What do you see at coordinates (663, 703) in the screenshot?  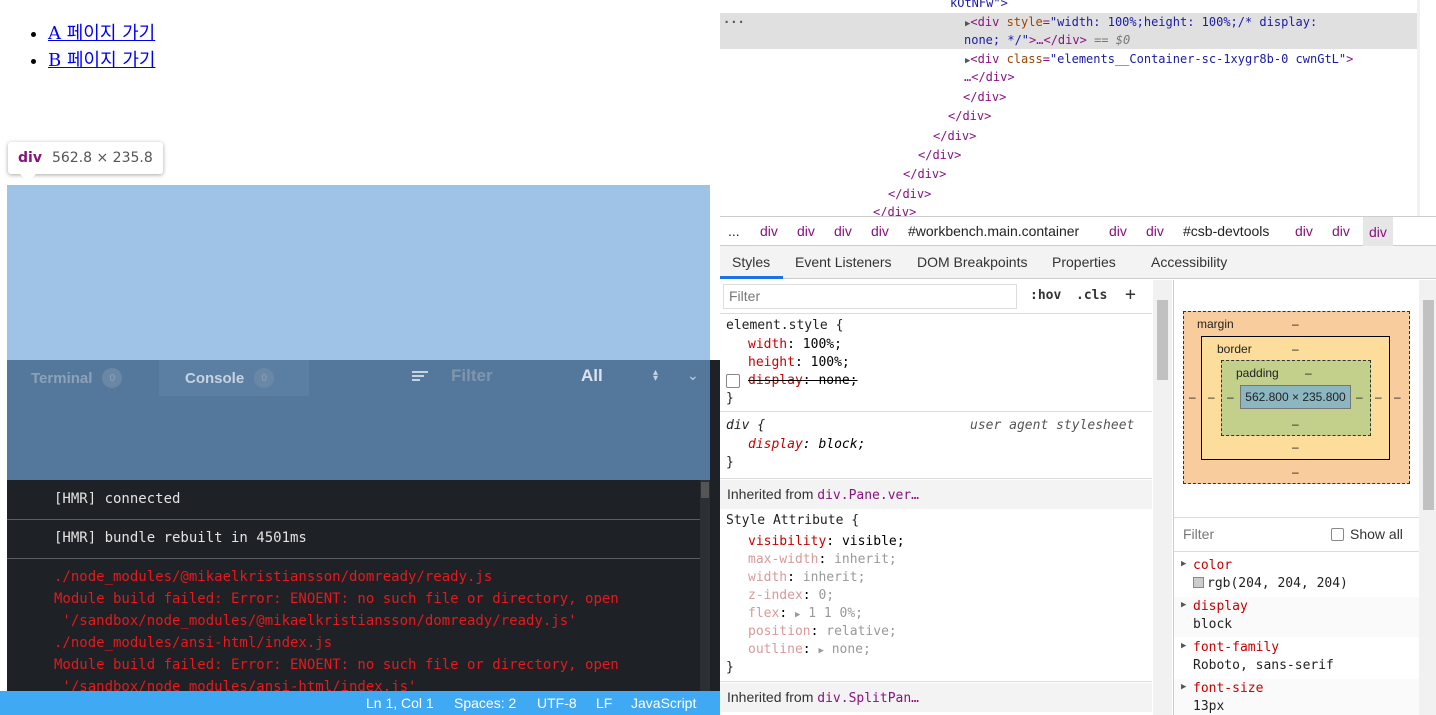 I see `language-mode: JavaScript` at bounding box center [663, 703].